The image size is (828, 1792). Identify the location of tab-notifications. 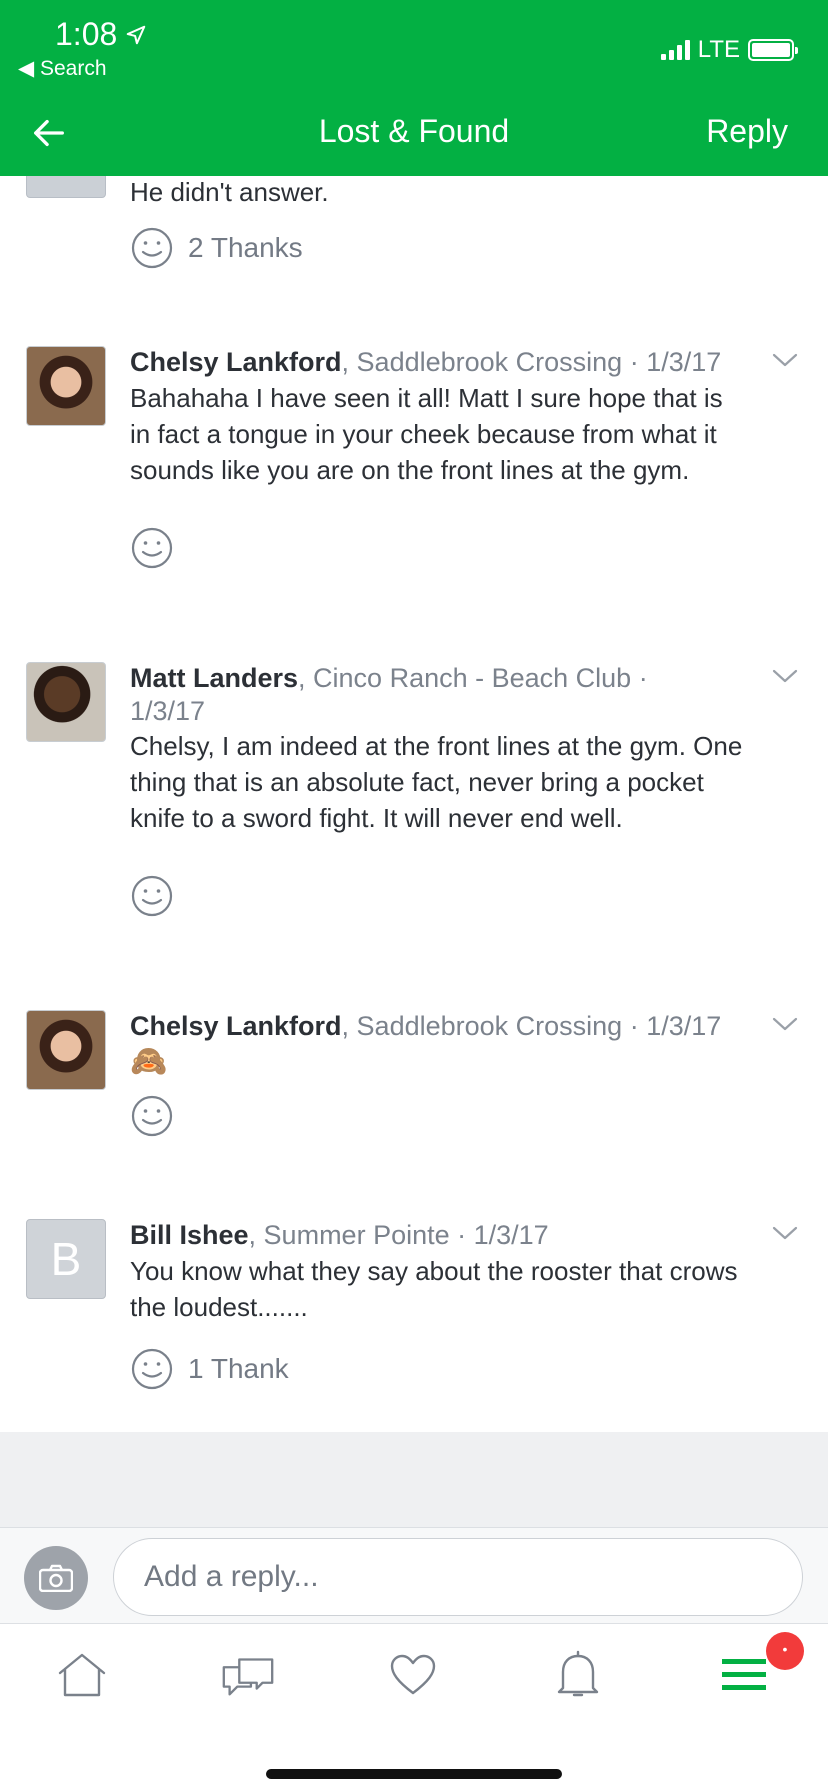
(578, 1675).